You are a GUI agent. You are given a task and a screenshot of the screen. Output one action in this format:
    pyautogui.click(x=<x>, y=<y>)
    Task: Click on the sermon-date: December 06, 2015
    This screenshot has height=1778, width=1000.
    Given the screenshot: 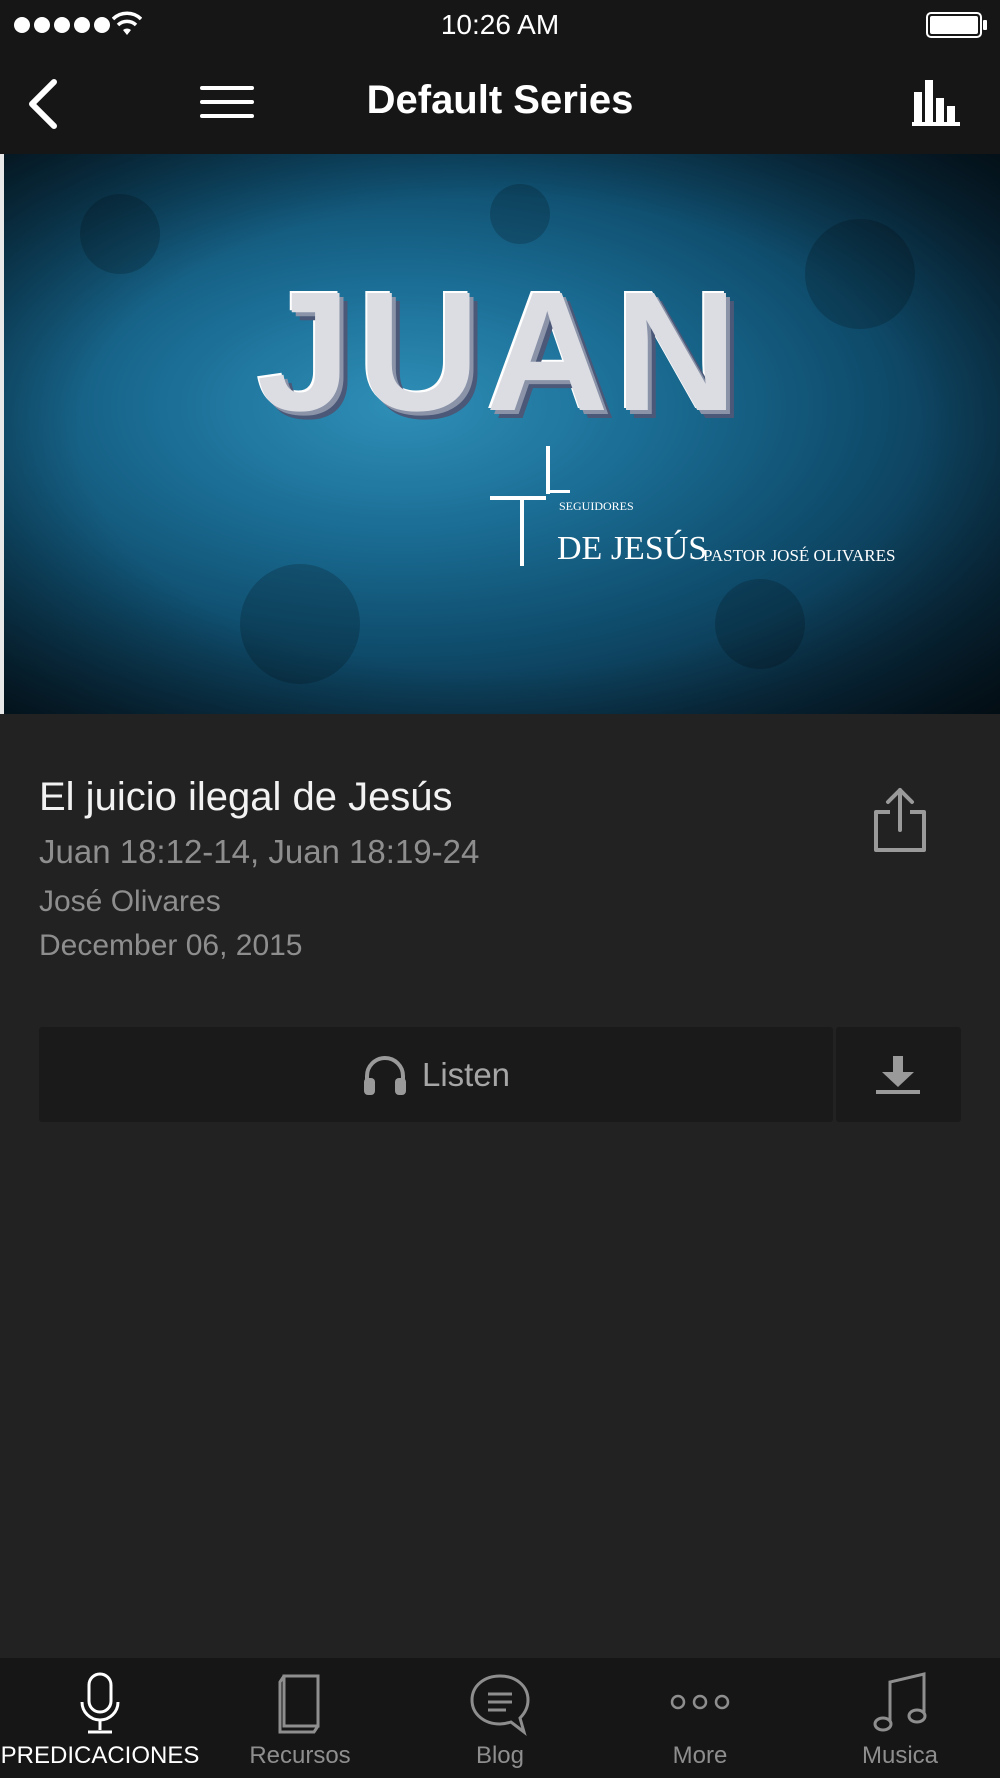 What is the action you would take?
    pyautogui.click(x=171, y=945)
    